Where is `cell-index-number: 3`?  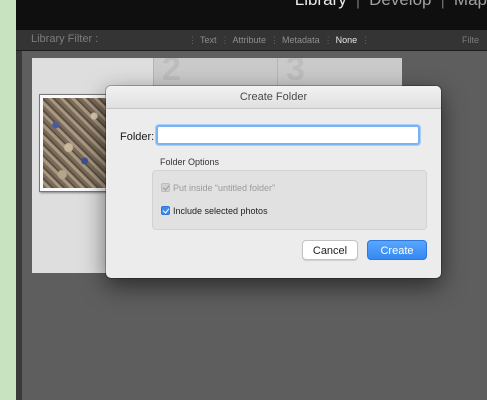
cell-index-number: 3 is located at coordinates (295, 73).